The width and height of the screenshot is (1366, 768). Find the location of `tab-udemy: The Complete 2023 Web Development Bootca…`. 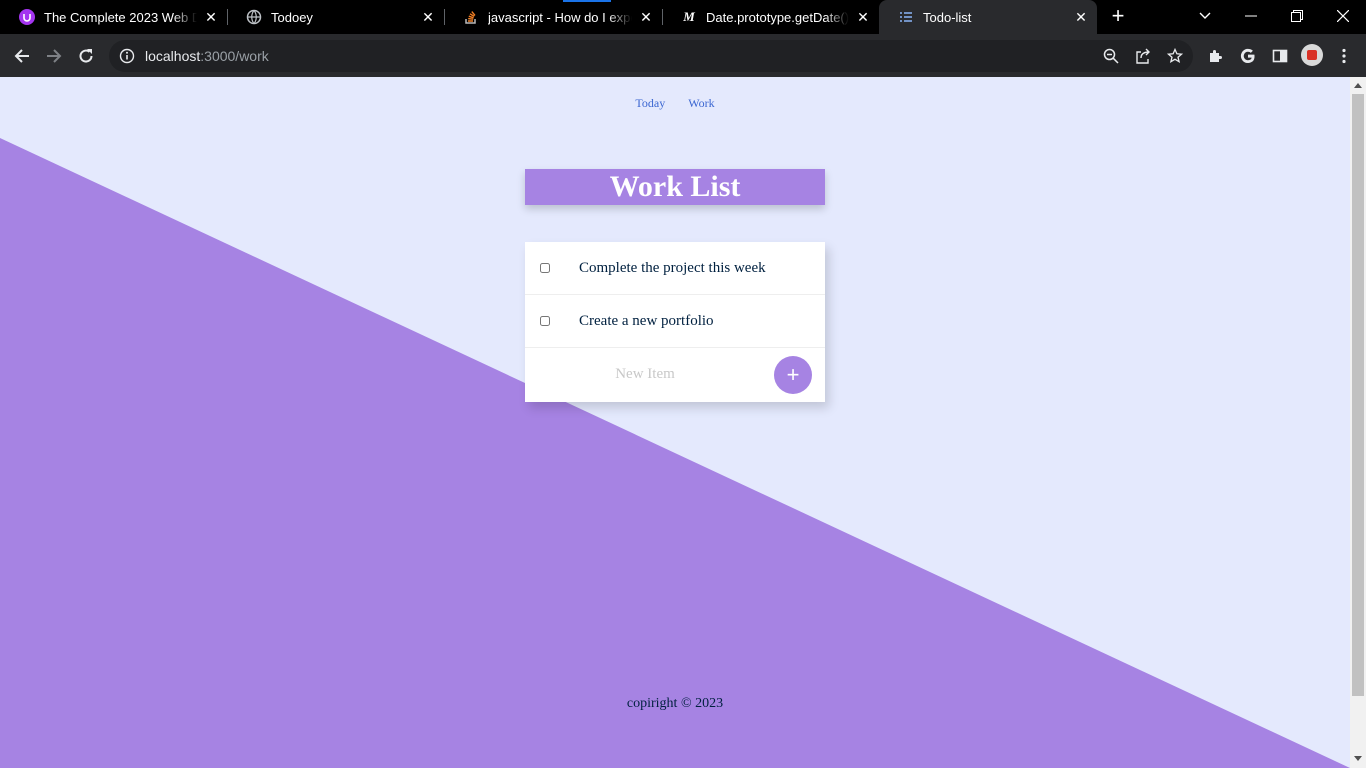

tab-udemy: The Complete 2023 Web Development Bootca… is located at coordinates (113, 17).